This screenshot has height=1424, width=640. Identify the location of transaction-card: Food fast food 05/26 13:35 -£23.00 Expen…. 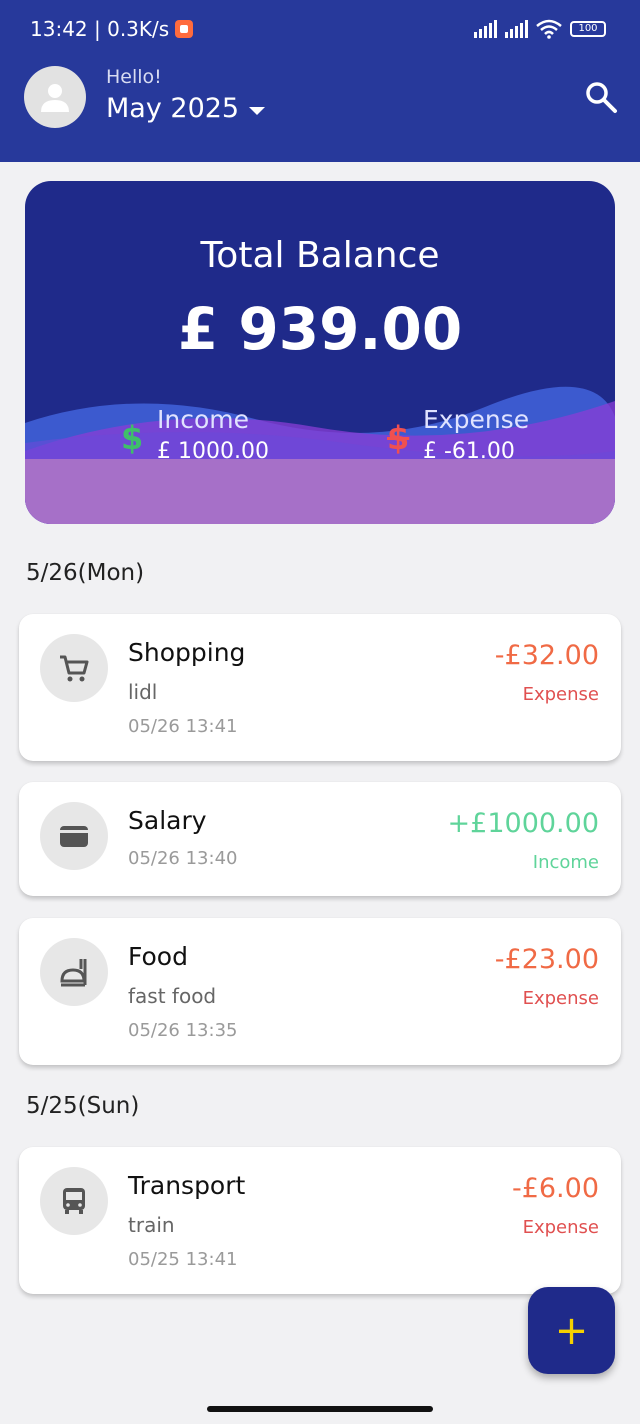
(320, 991).